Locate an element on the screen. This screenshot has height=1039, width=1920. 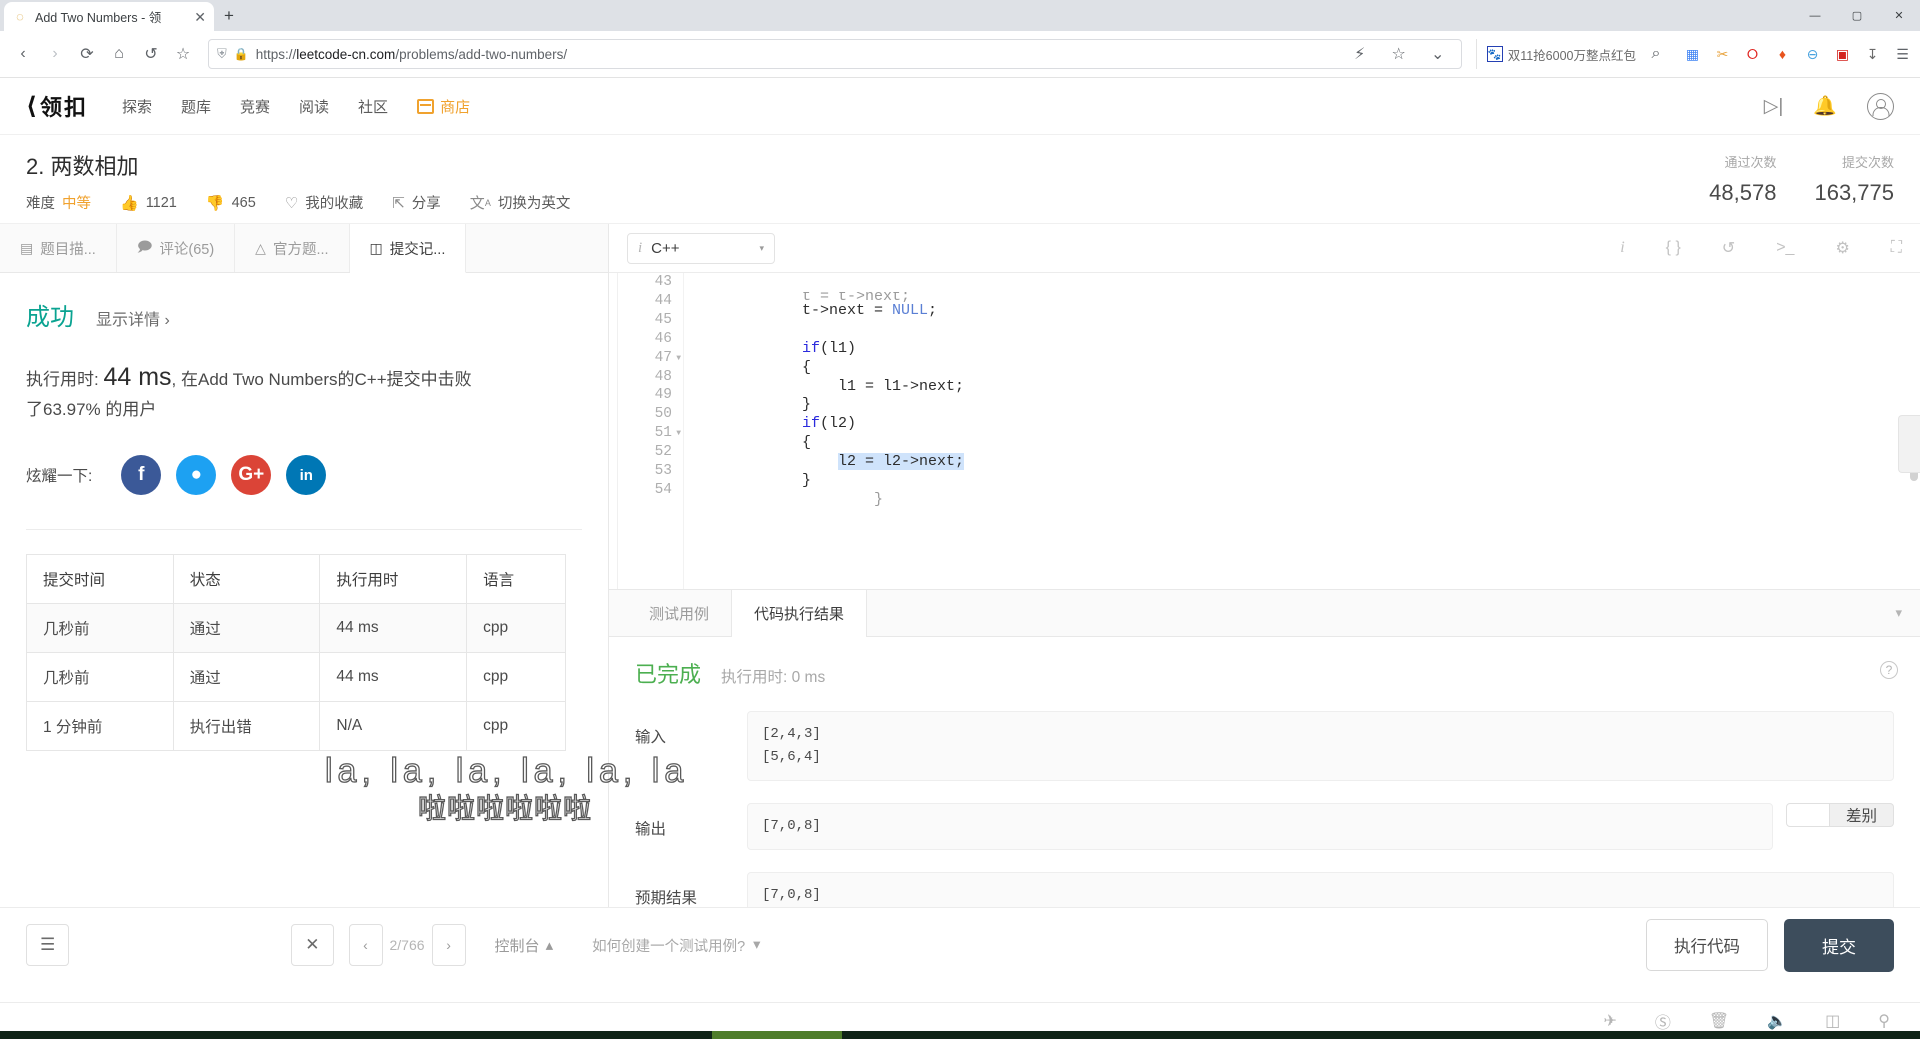
tab-comments: 🗩 评论(65) is located at coordinates (176, 248).